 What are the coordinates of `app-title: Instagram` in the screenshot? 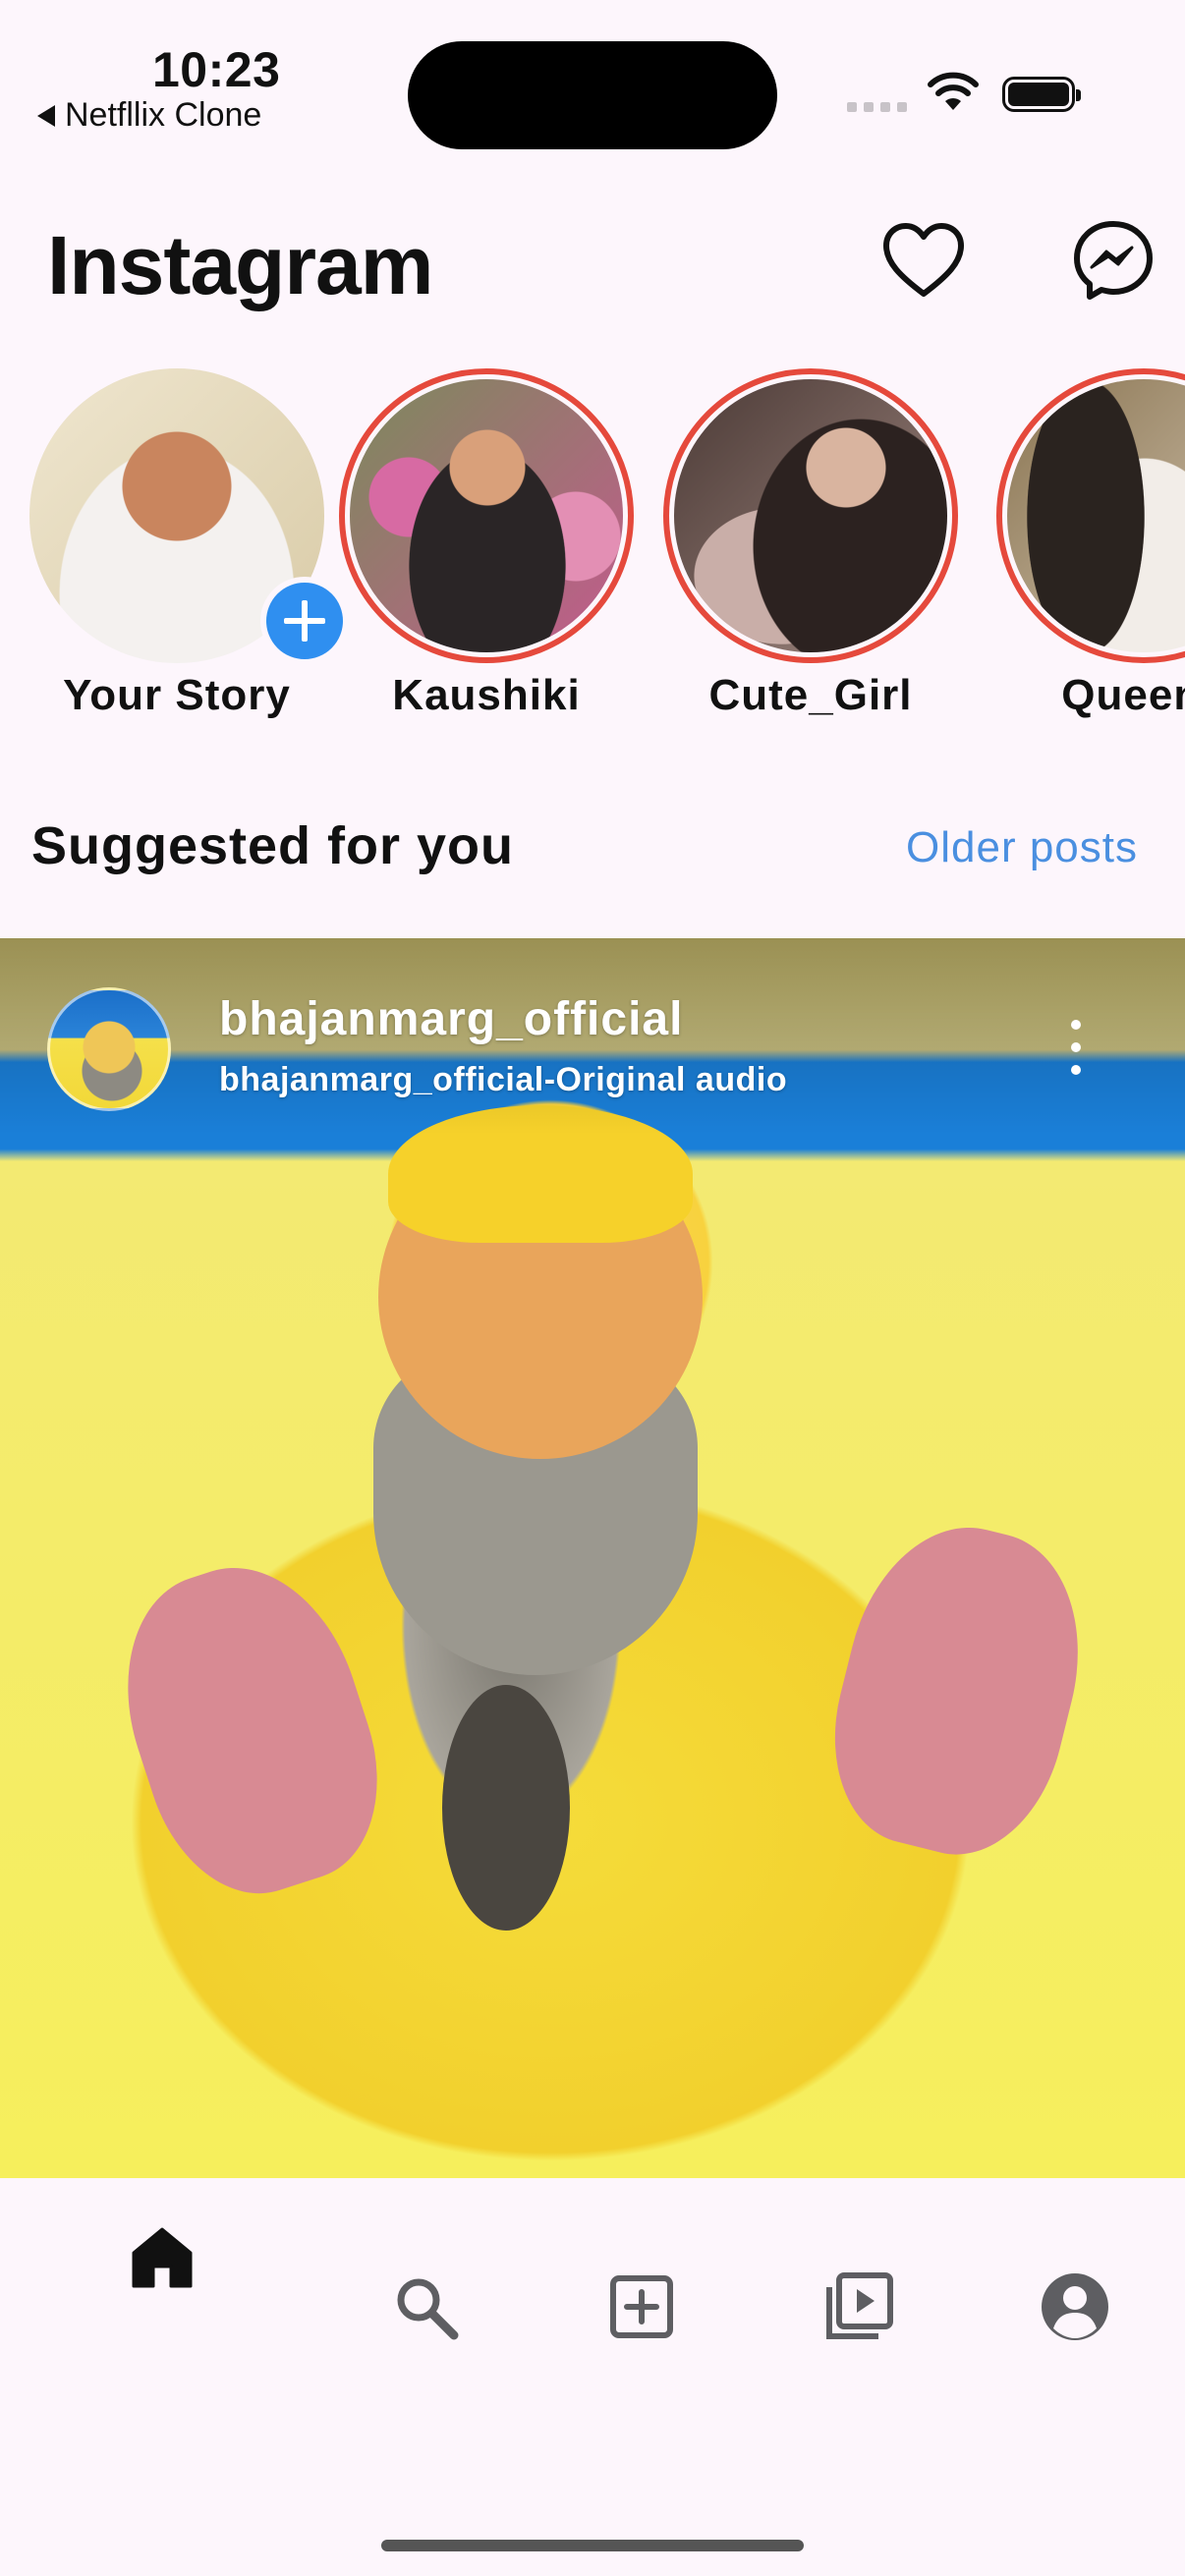 It's located at (240, 265).